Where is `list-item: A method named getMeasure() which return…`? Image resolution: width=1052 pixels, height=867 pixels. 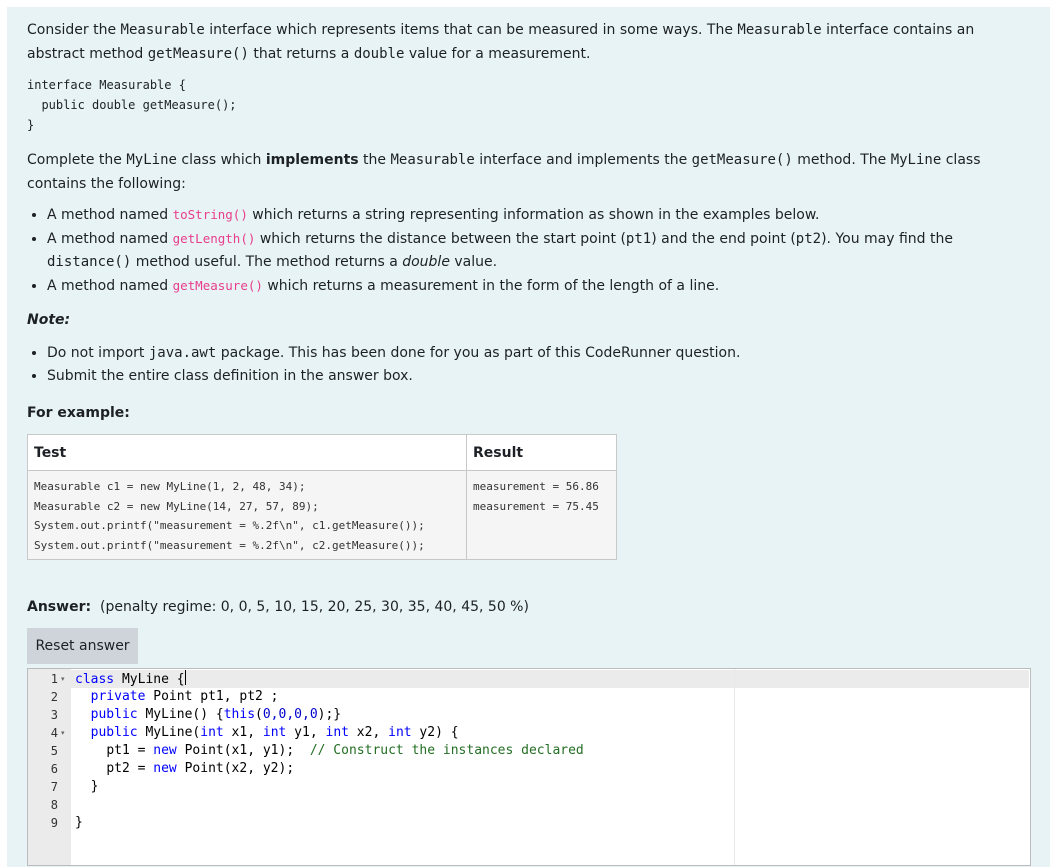 list-item: A method named getMeasure() which return… is located at coordinates (542, 286).